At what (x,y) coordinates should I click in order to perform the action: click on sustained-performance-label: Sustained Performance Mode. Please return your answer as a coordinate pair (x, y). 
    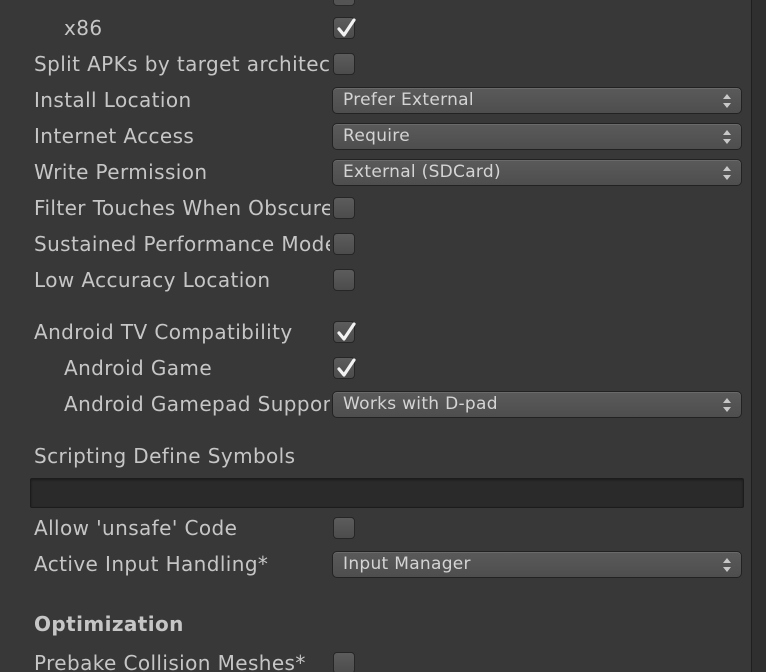
    Looking at the image, I should click on (182, 244).